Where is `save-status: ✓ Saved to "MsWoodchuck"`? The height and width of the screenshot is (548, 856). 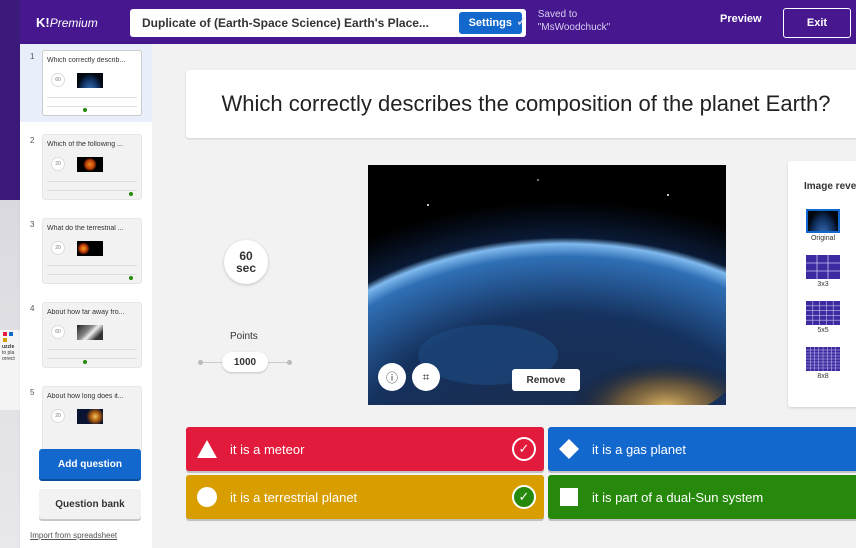 save-status: ✓ Saved to "MsWoodchuck" is located at coordinates (563, 21).